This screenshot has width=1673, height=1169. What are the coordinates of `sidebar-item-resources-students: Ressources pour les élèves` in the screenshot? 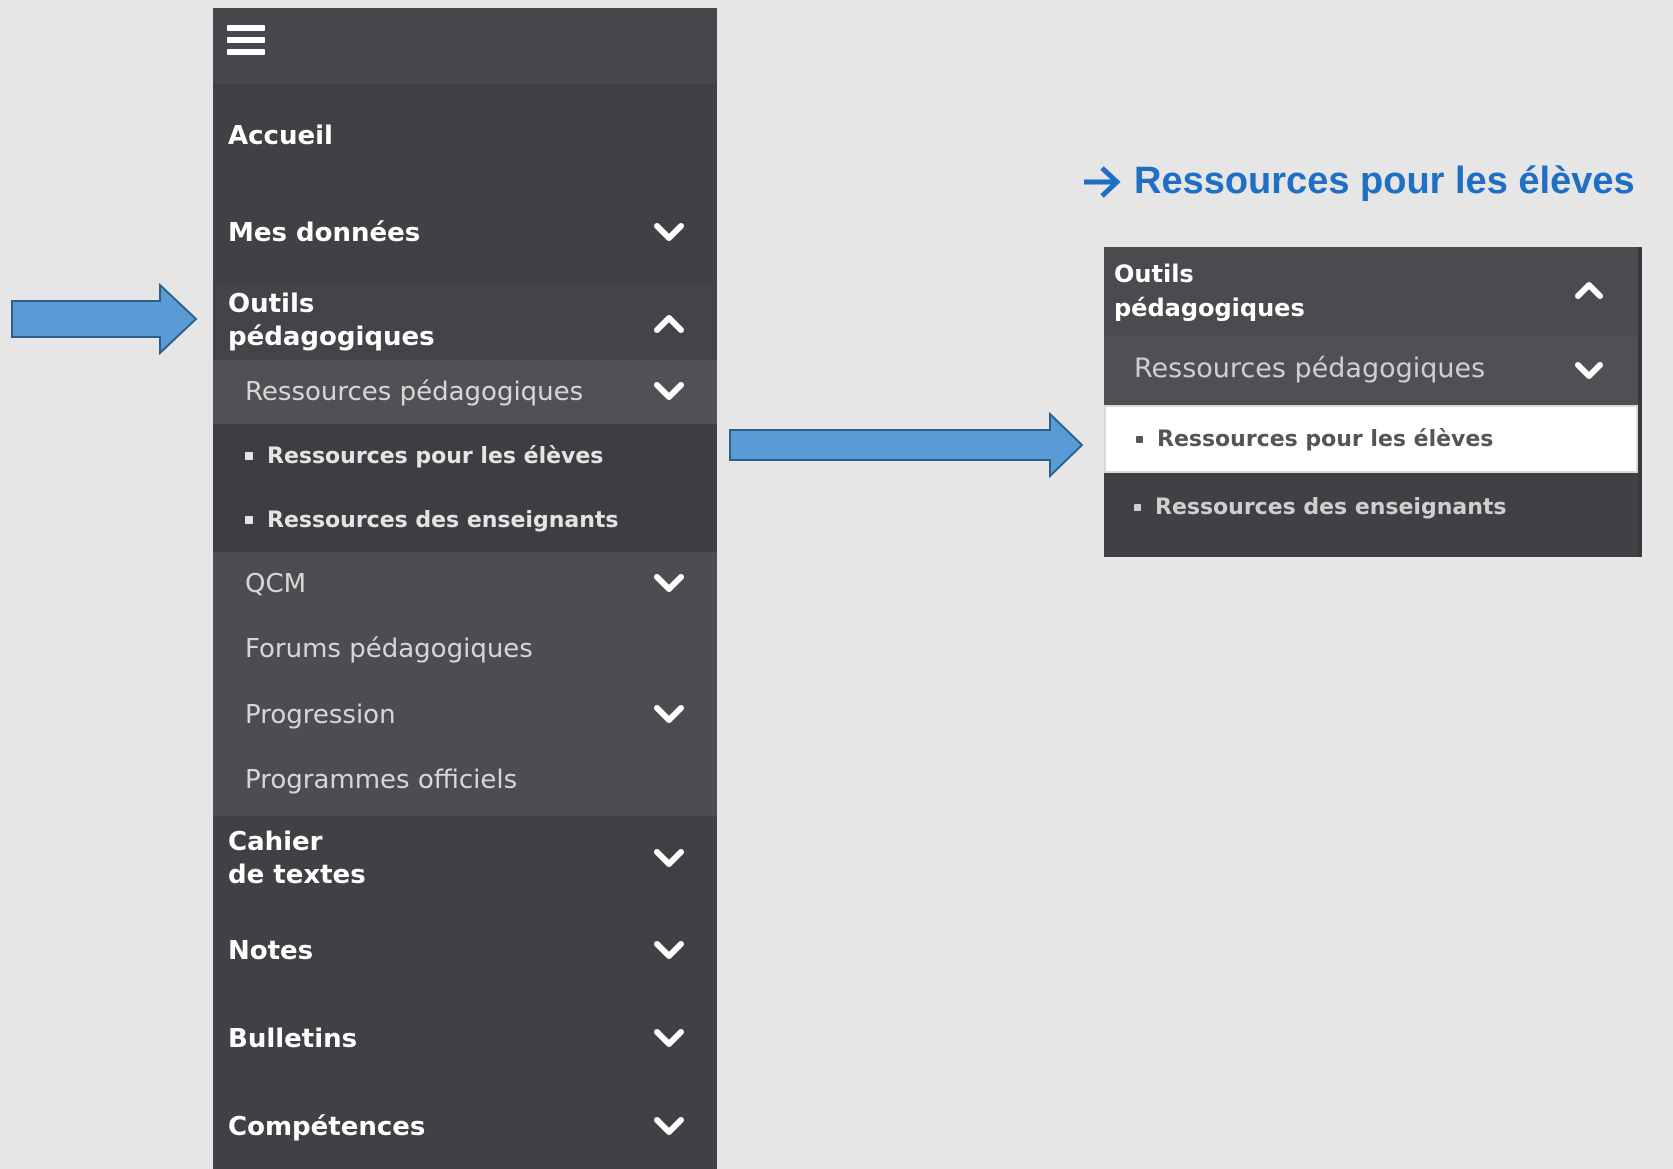 It's located at (465, 456).